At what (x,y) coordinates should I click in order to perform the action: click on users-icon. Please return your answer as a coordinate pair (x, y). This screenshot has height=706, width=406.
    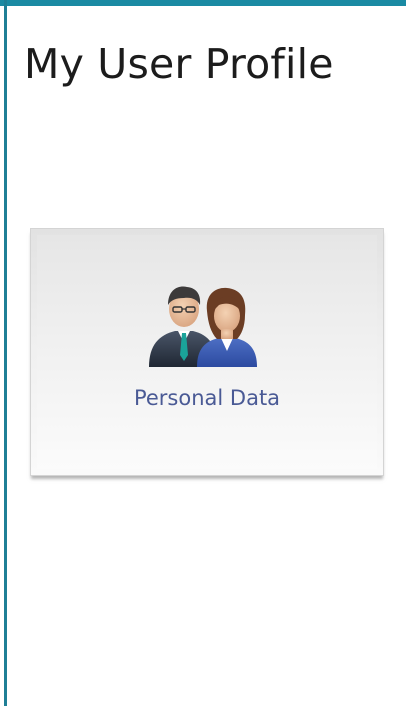
    Looking at the image, I should click on (203, 326).